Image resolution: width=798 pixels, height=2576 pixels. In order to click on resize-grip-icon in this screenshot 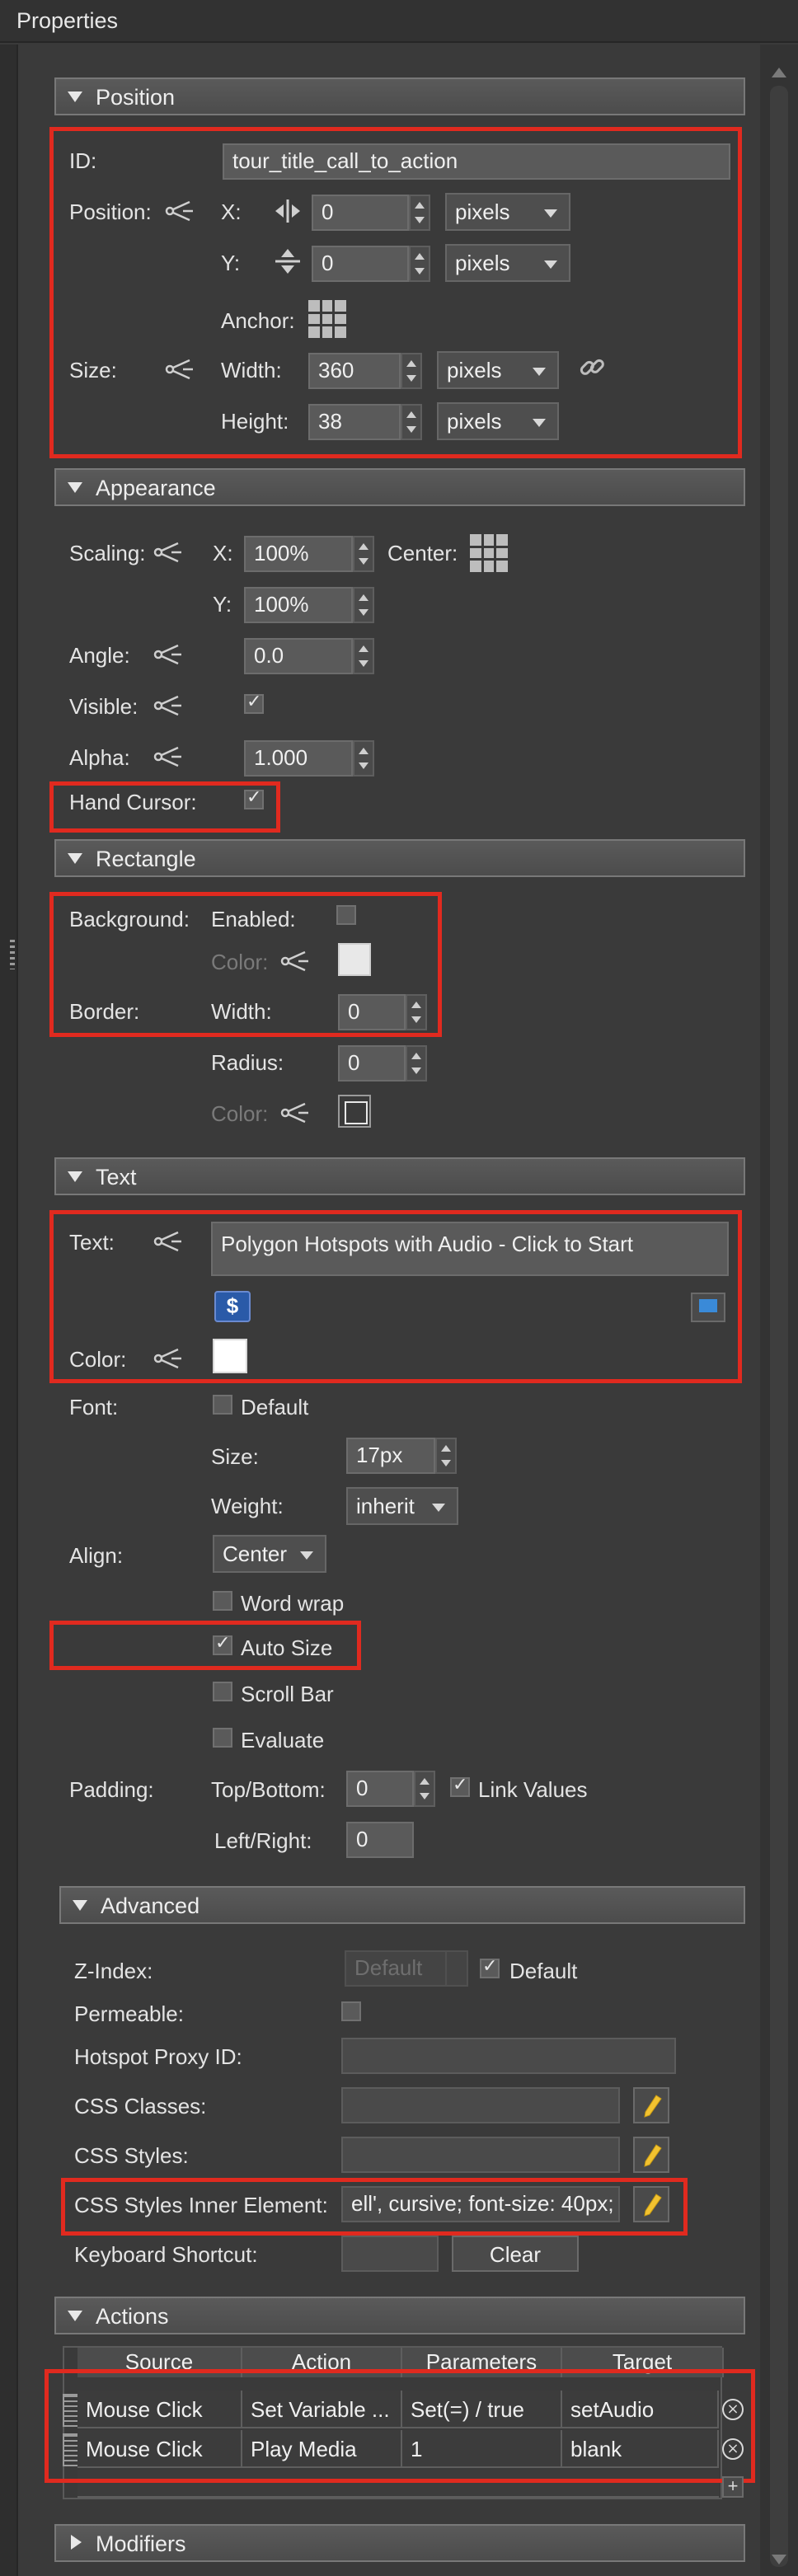, I will do `click(12, 954)`.